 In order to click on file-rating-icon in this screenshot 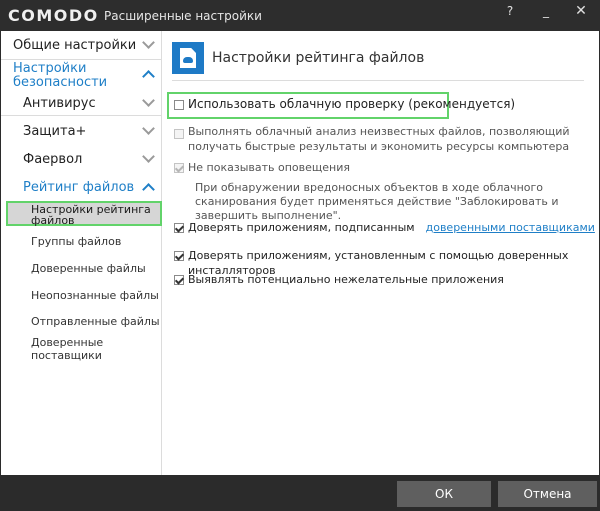, I will do `click(188, 58)`.